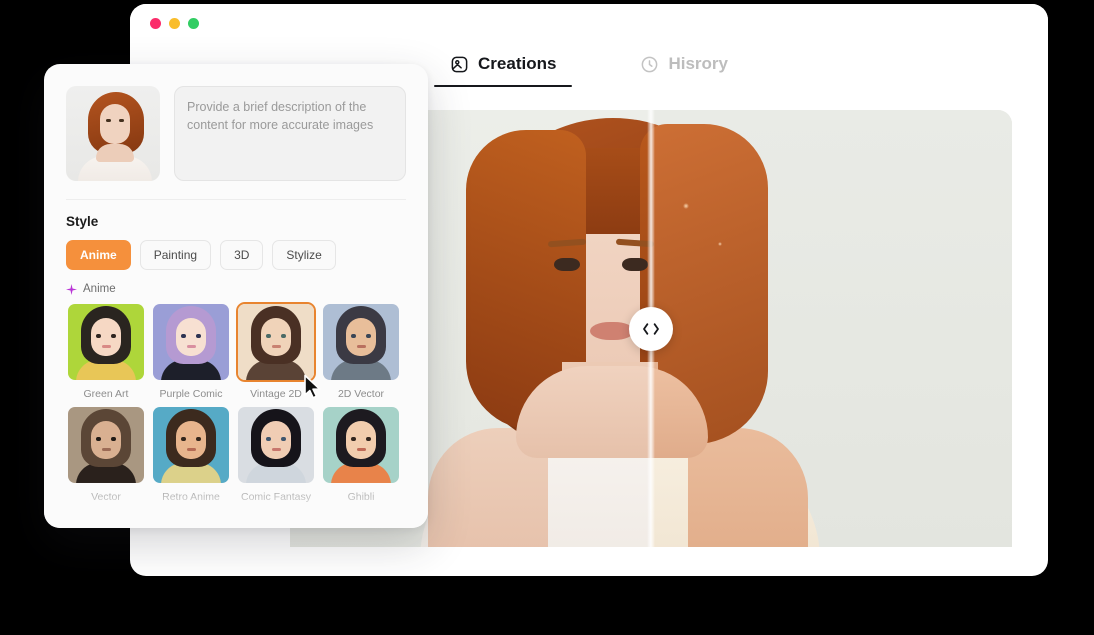  Describe the element at coordinates (175, 255) in the screenshot. I see `chip-painting: Painting` at that location.